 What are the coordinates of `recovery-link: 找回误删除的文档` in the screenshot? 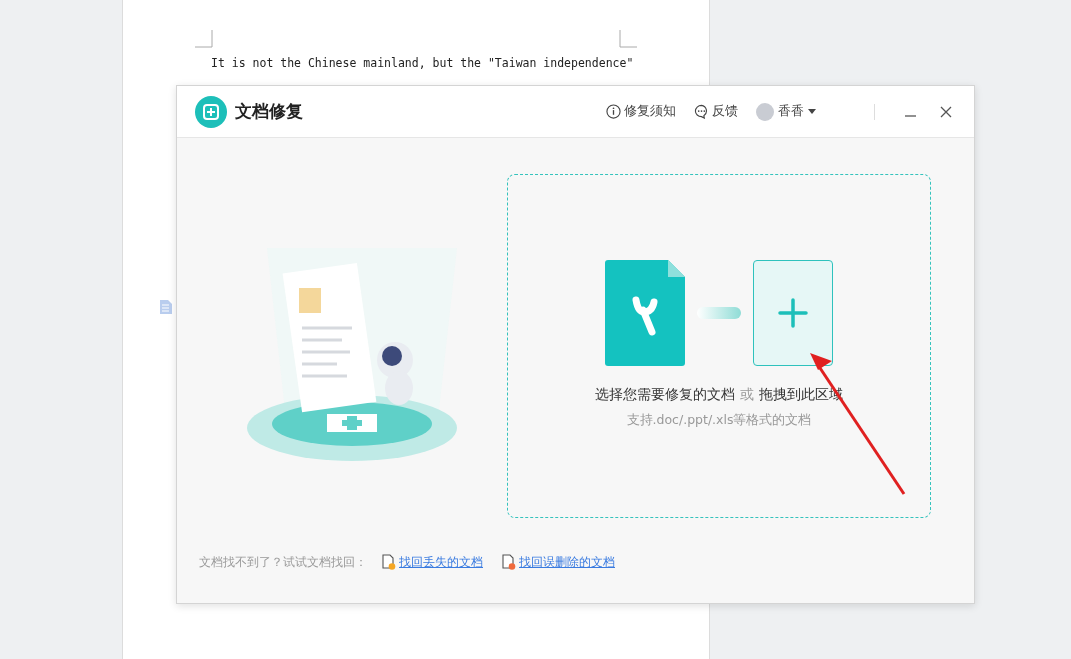 It's located at (558, 562).